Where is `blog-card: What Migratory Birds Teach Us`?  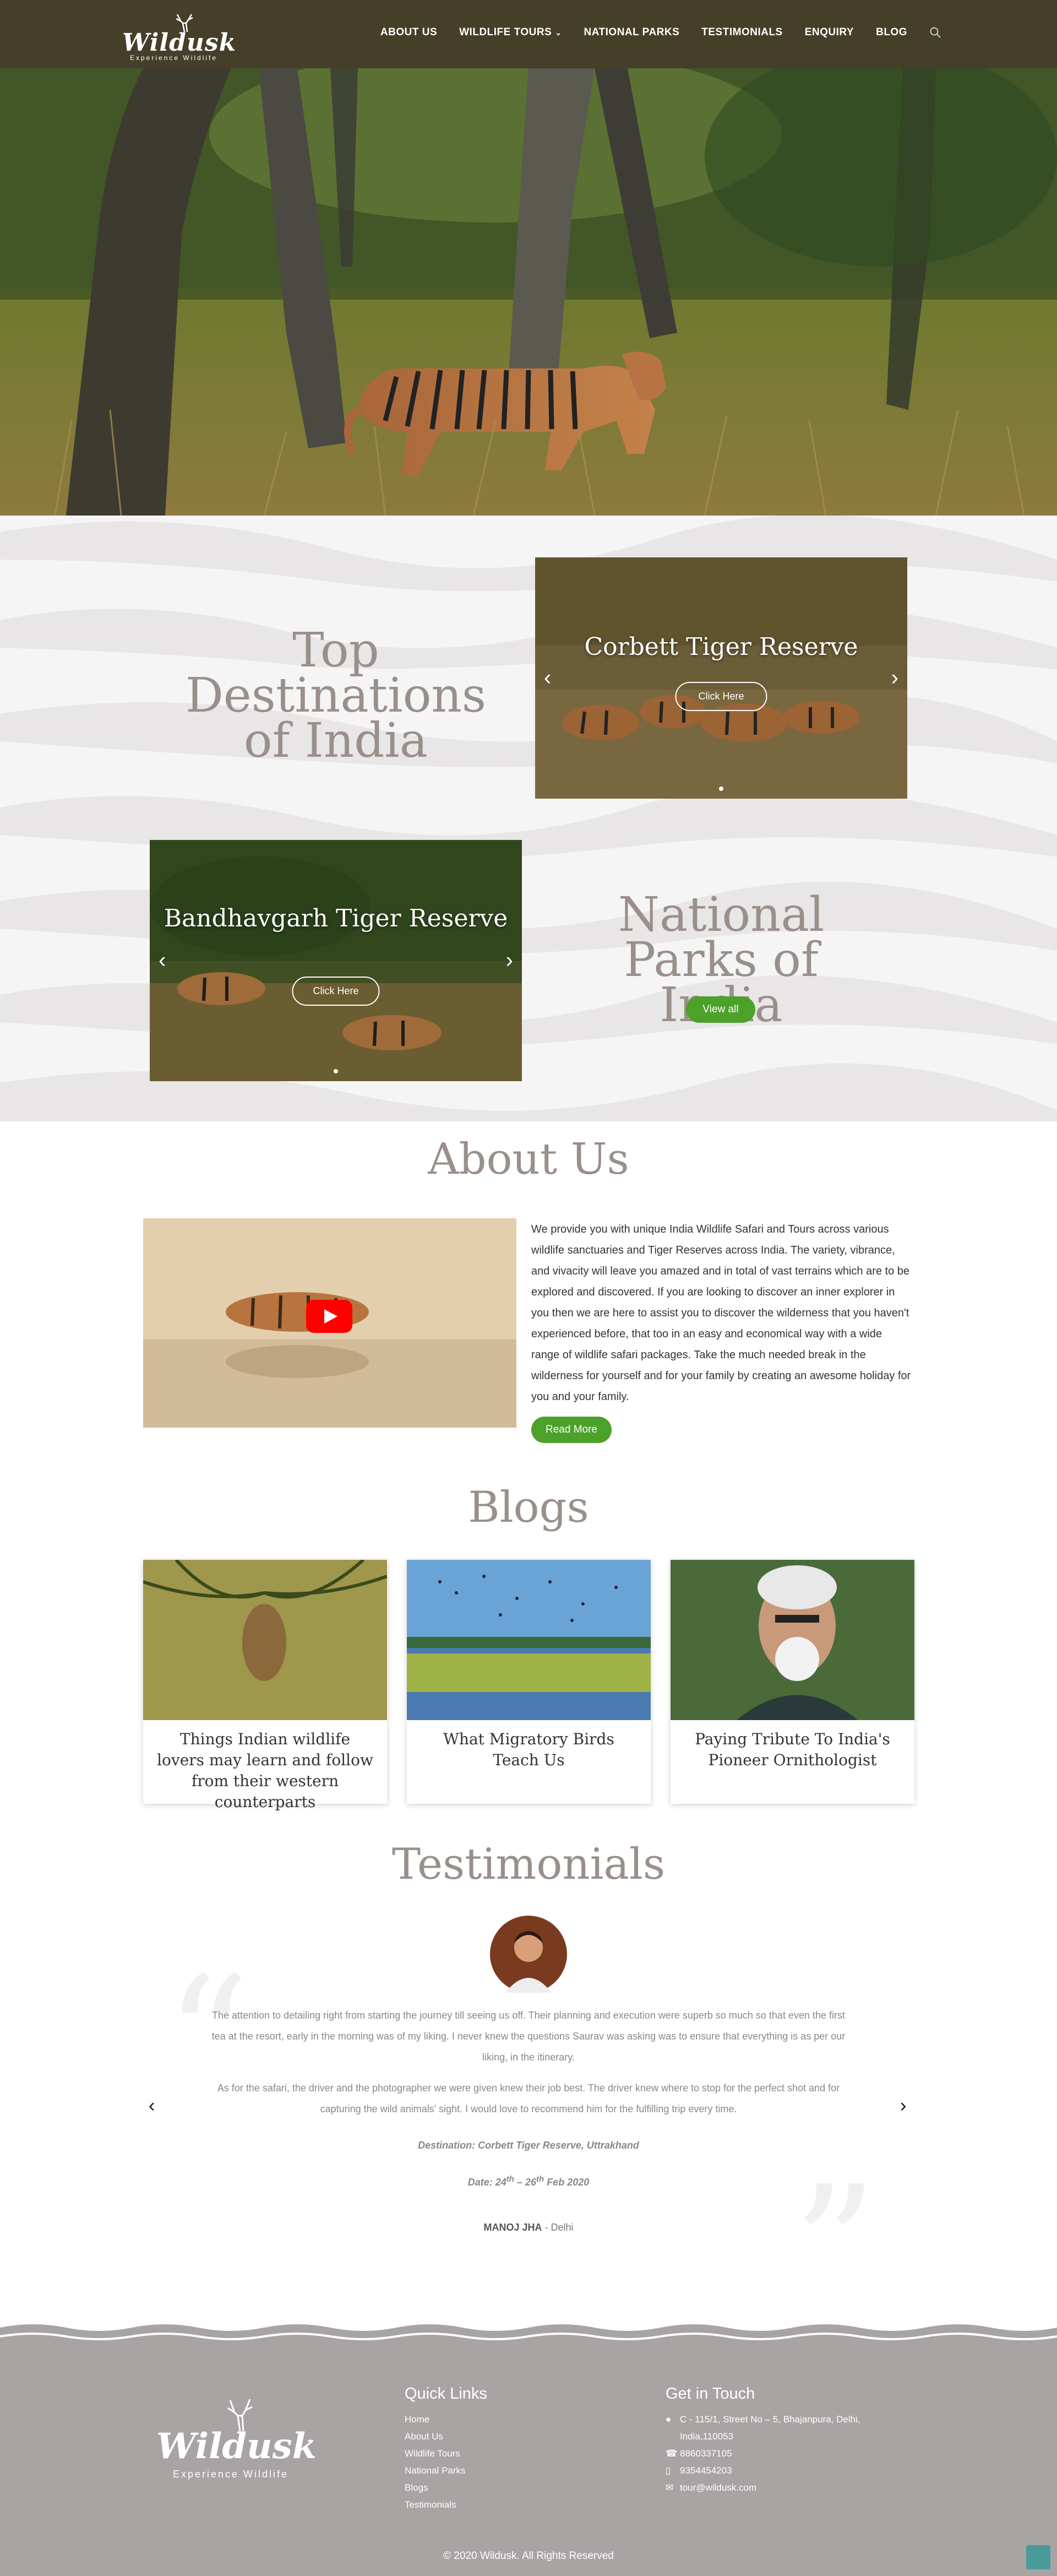
blog-card: What Migratory Birds Teach Us is located at coordinates (529, 1682).